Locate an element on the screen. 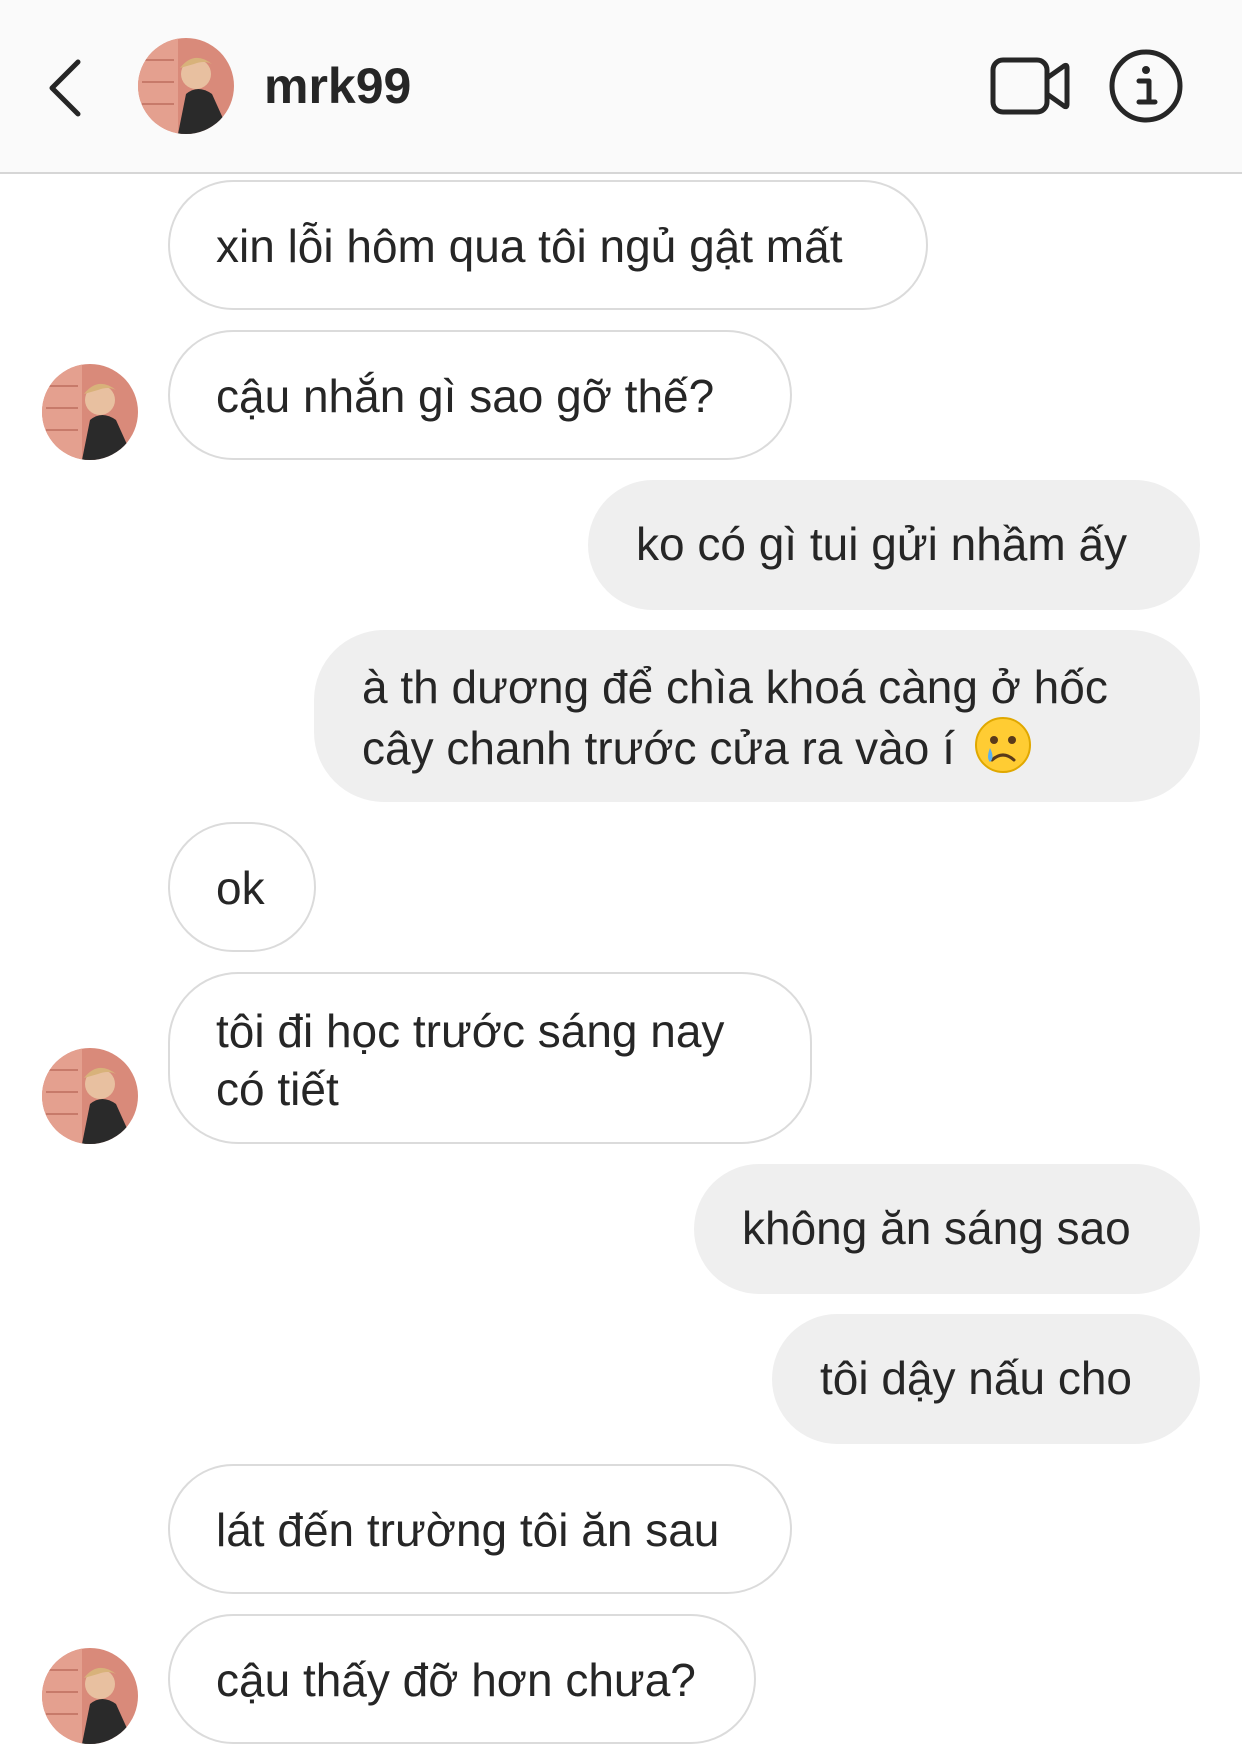 The image size is (1242, 1758). video-call-button is located at coordinates (1030, 87).